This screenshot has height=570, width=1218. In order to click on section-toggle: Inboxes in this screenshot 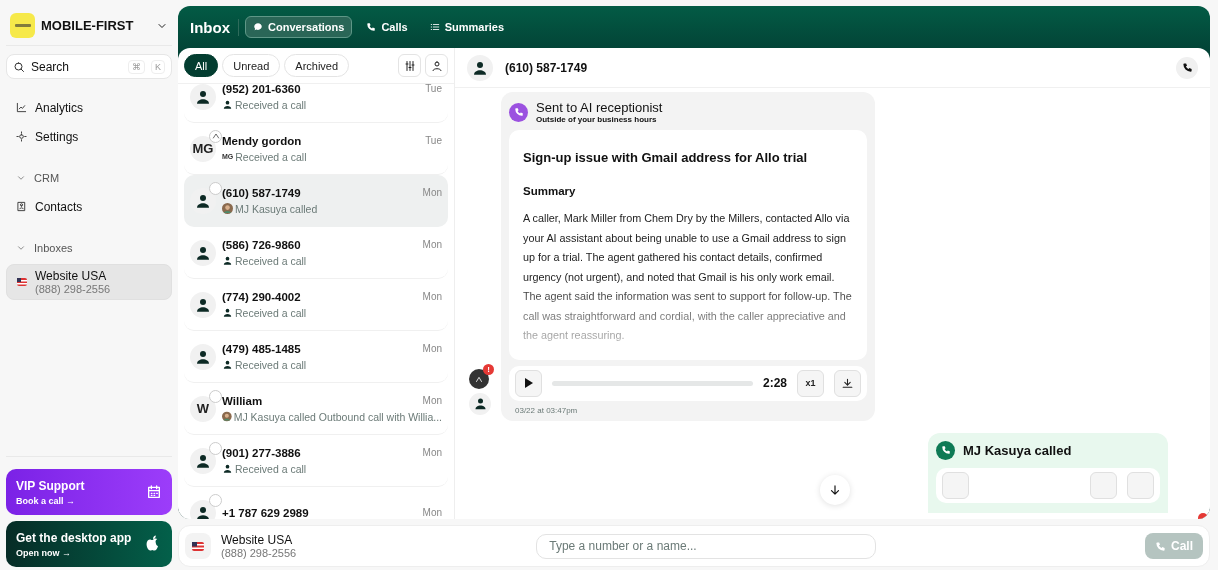, I will do `click(89, 247)`.